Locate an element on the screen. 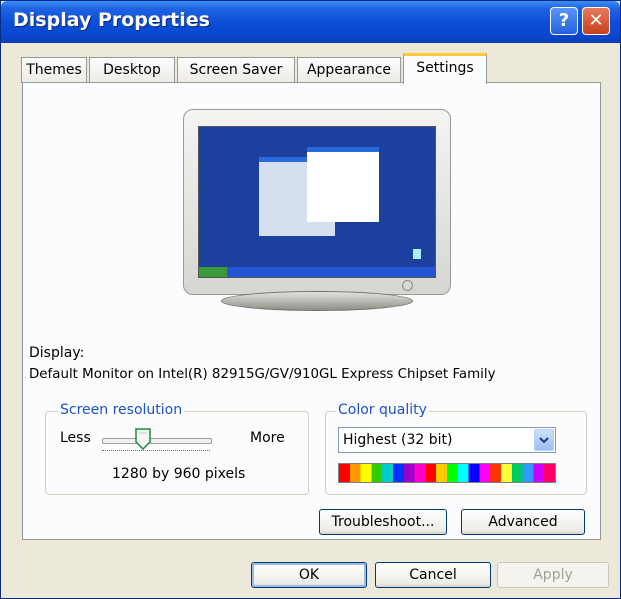 The width and height of the screenshot is (621, 599). help-button: ? is located at coordinates (564, 21).